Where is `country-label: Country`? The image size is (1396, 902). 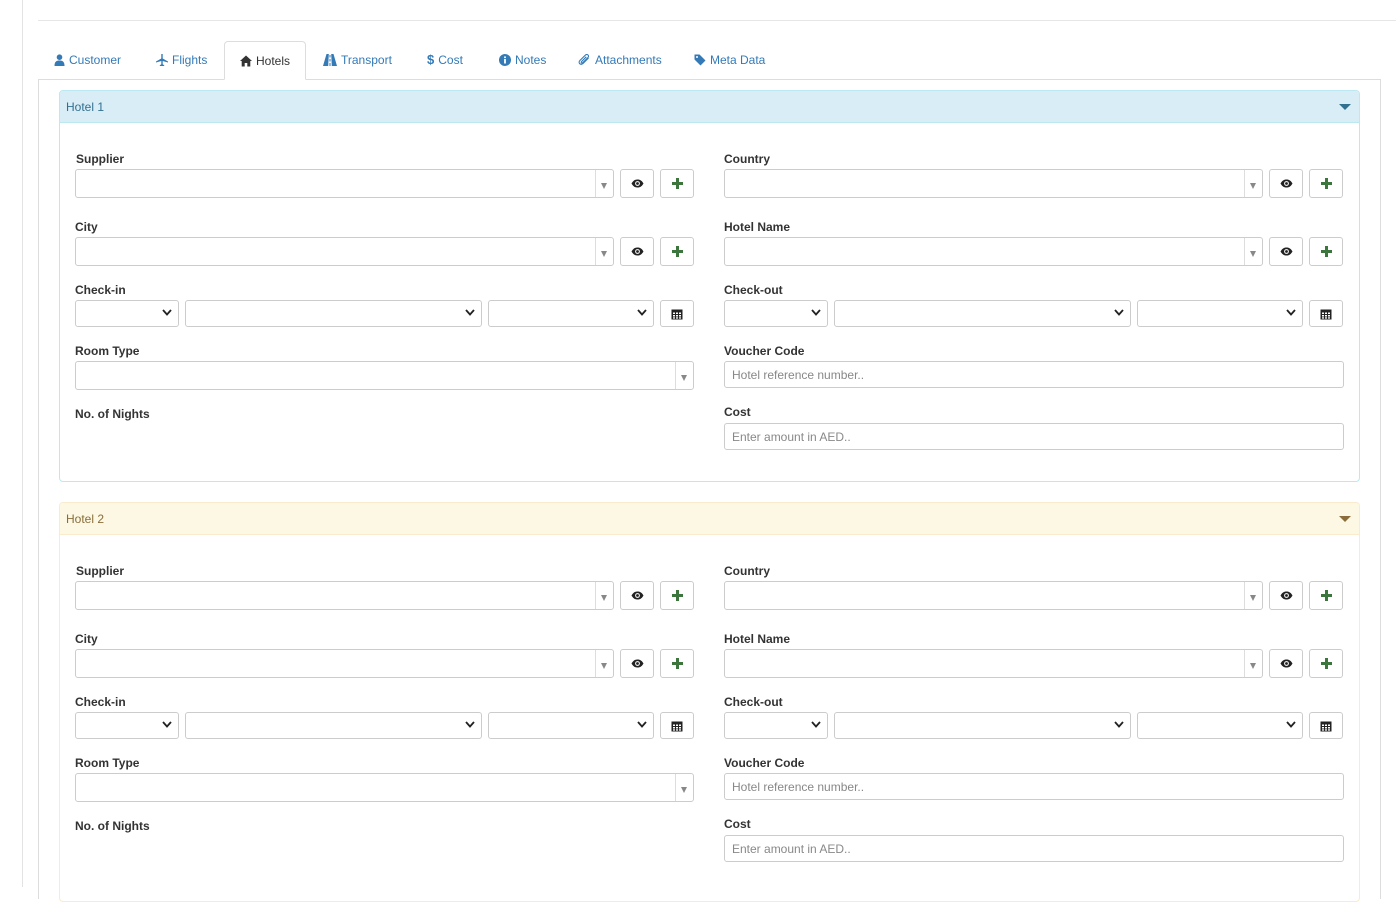
country-label: Country is located at coordinates (747, 159).